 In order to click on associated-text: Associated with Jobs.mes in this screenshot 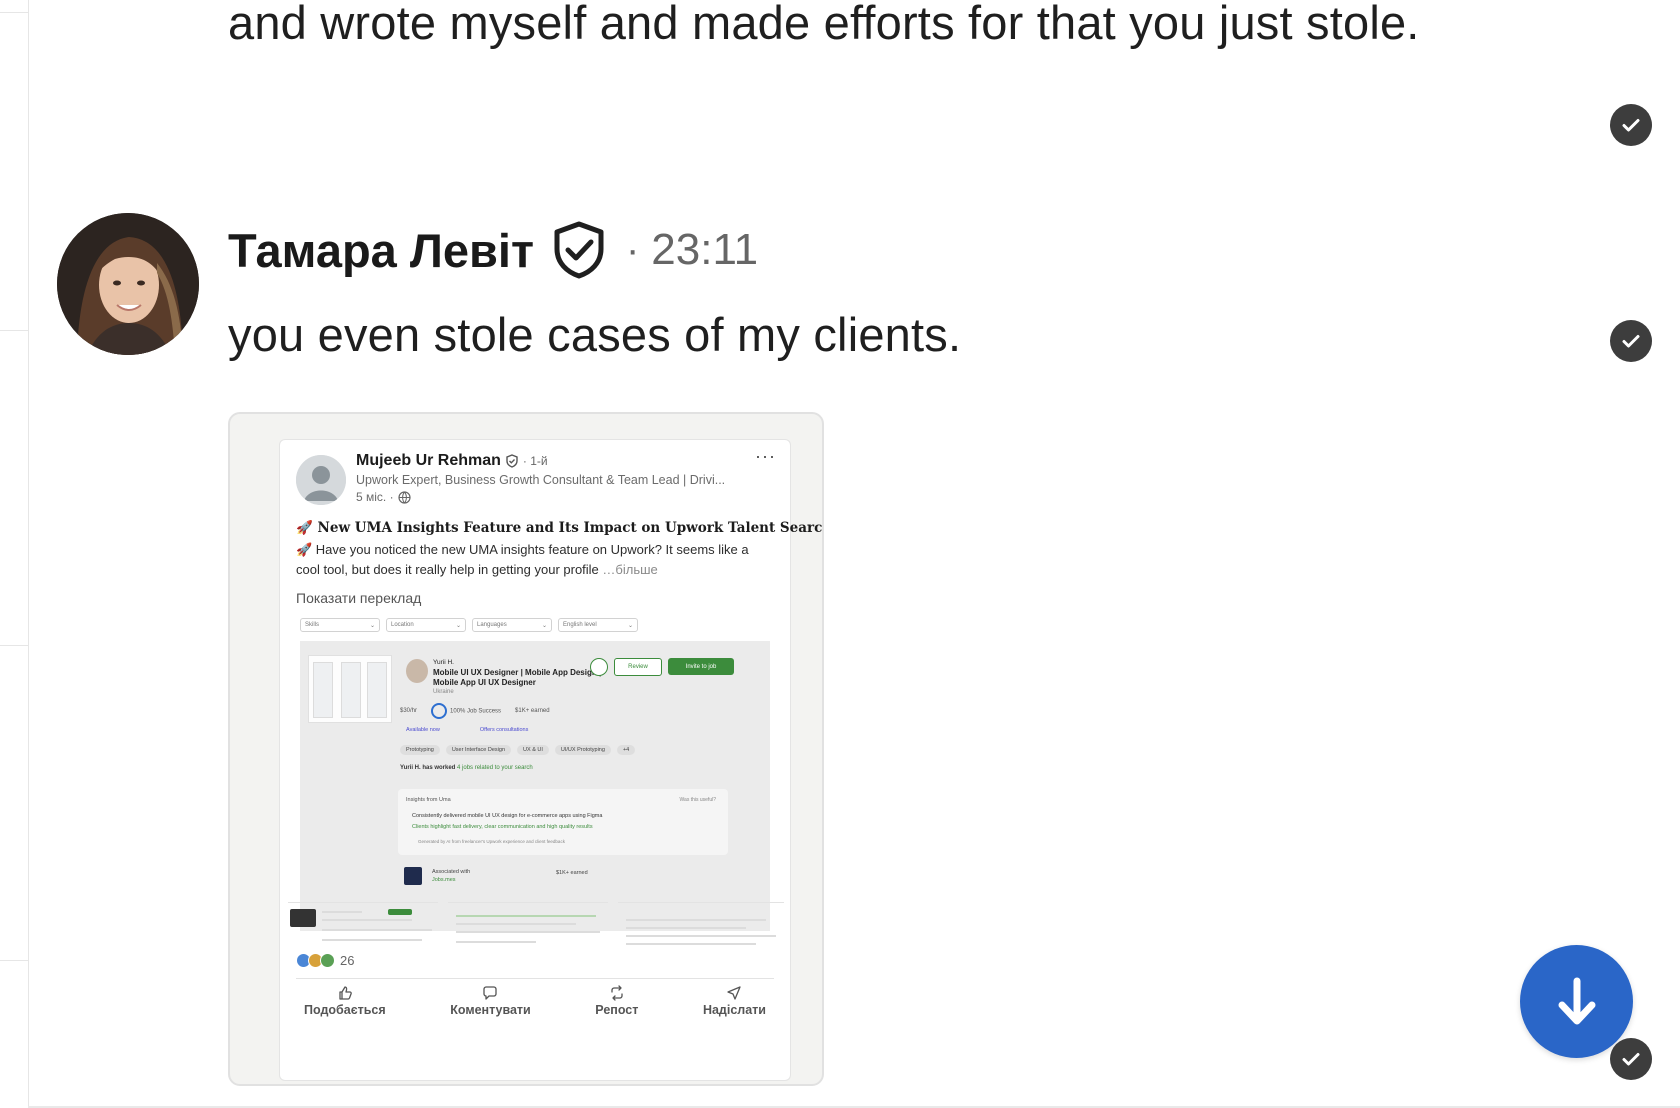, I will do `click(451, 876)`.